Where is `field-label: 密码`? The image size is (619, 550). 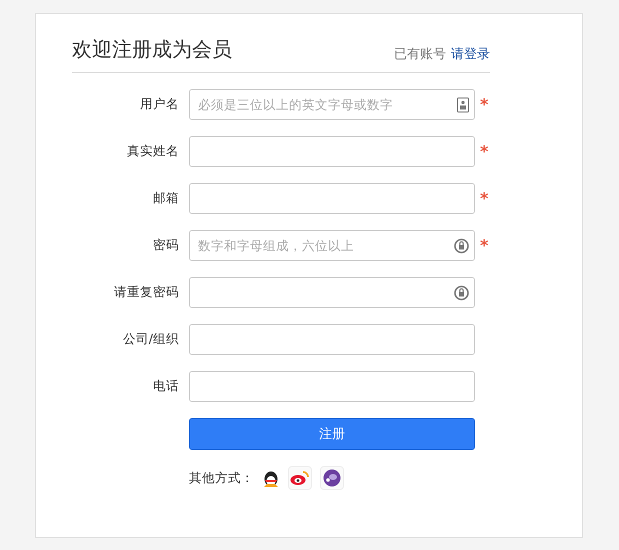
field-label: 密码 is located at coordinates (165, 245).